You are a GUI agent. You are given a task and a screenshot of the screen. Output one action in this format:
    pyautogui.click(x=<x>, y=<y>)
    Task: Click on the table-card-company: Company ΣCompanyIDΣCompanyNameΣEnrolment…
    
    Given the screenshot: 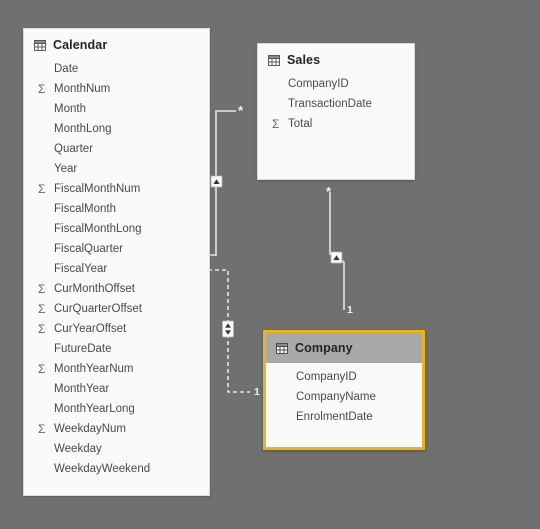 What is the action you would take?
    pyautogui.click(x=344, y=390)
    